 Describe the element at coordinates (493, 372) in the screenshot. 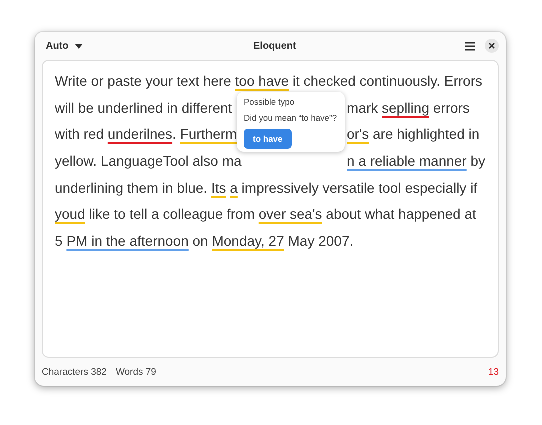

I see `issue-count: 13` at that location.